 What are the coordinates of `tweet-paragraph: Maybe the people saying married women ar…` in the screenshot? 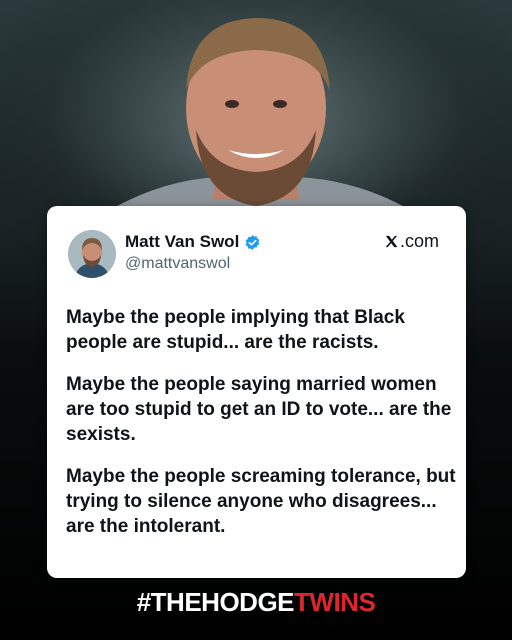 It's located at (259, 409).